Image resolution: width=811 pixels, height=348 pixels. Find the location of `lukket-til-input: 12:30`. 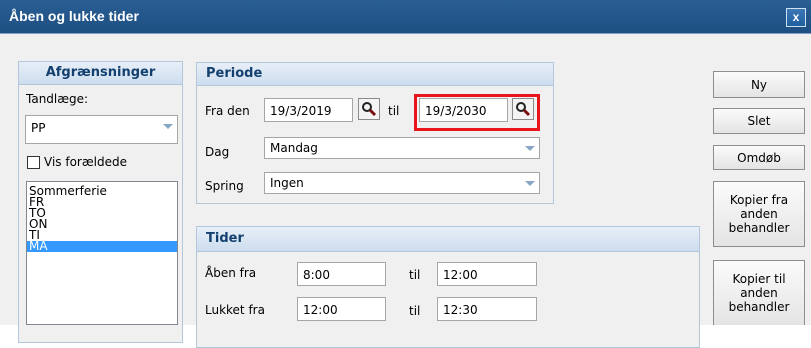

lukket-til-input: 12:30 is located at coordinates (487, 309).